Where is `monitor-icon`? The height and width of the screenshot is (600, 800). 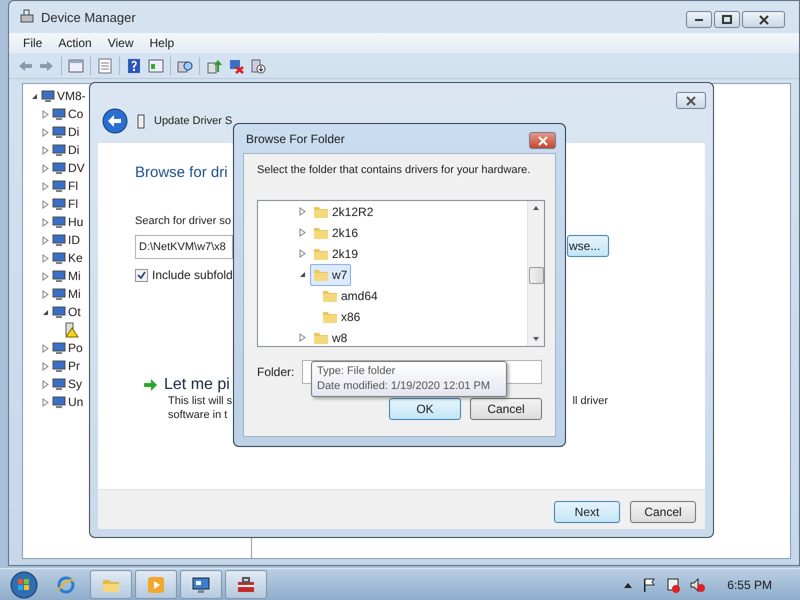
monitor-icon is located at coordinates (201, 584).